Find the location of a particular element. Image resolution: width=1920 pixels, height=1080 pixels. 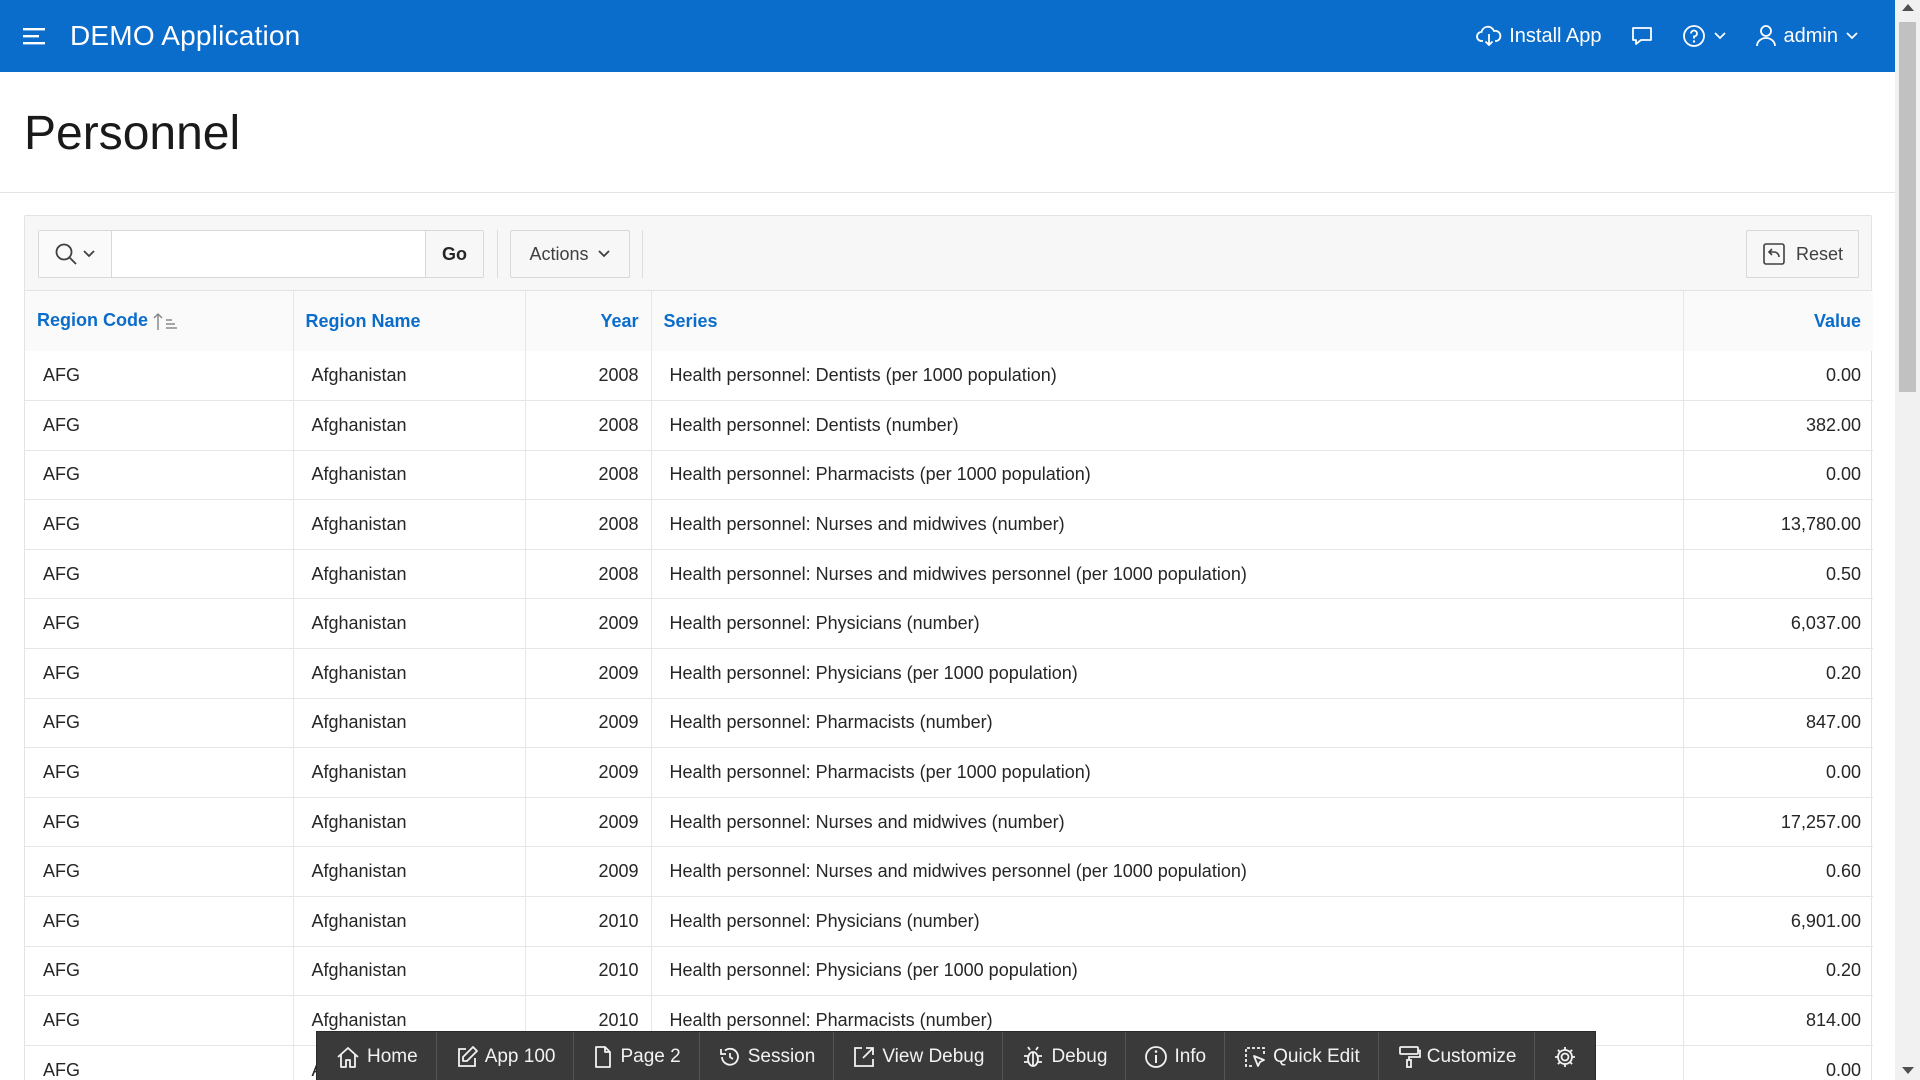

menu-toggle-button is located at coordinates (35, 36).